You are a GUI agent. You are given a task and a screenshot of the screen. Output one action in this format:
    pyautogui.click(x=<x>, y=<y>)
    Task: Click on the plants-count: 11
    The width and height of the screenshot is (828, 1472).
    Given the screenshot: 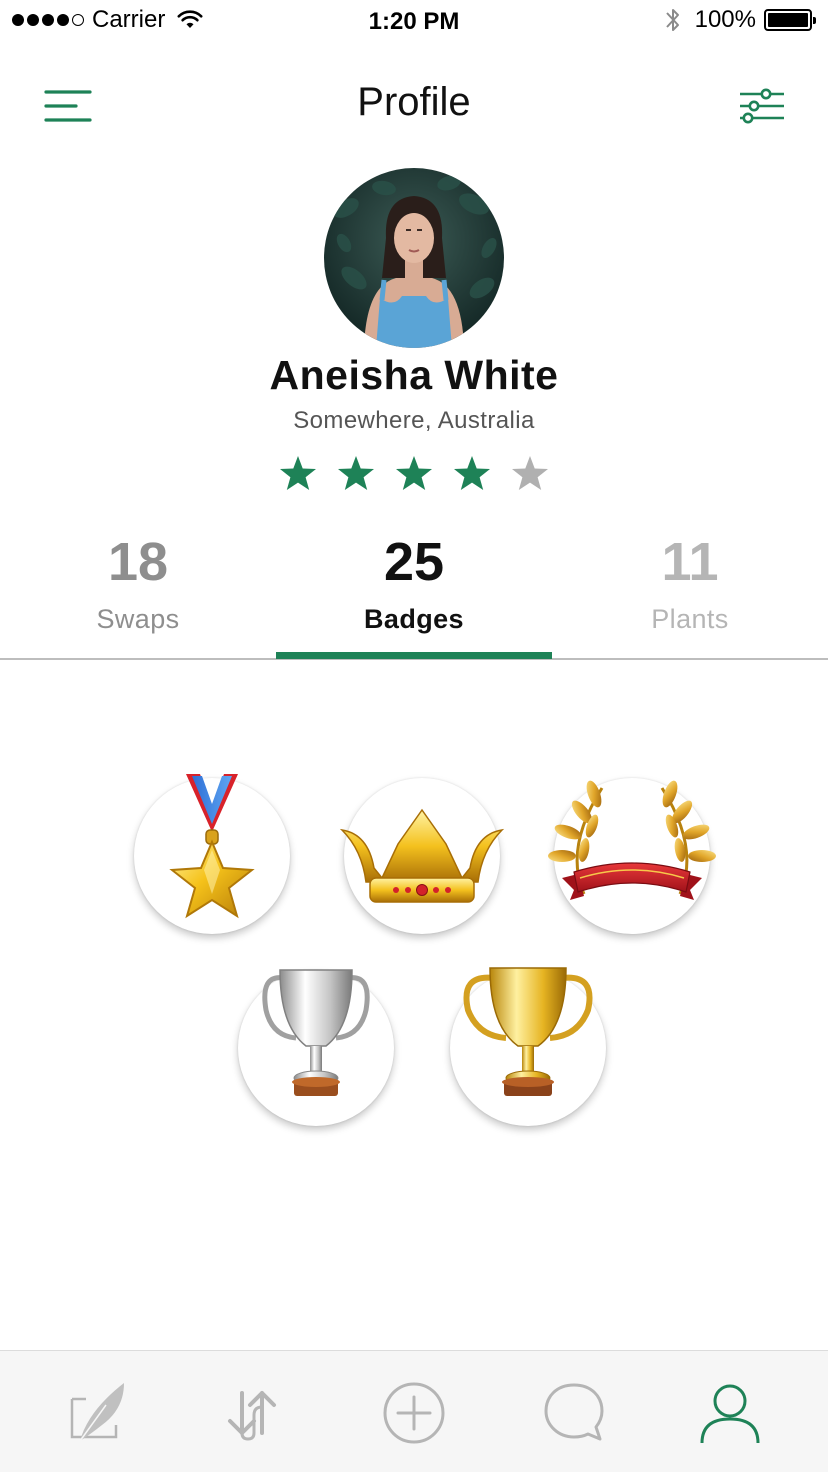 What is the action you would take?
    pyautogui.click(x=690, y=562)
    